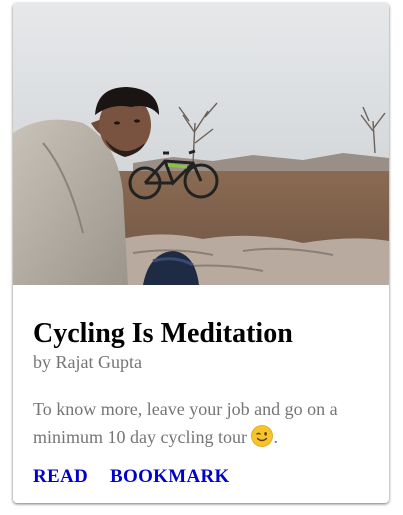 The width and height of the screenshot is (403, 515). Describe the element at coordinates (163, 333) in the screenshot. I see `card-title: Cycling Is Meditation` at that location.